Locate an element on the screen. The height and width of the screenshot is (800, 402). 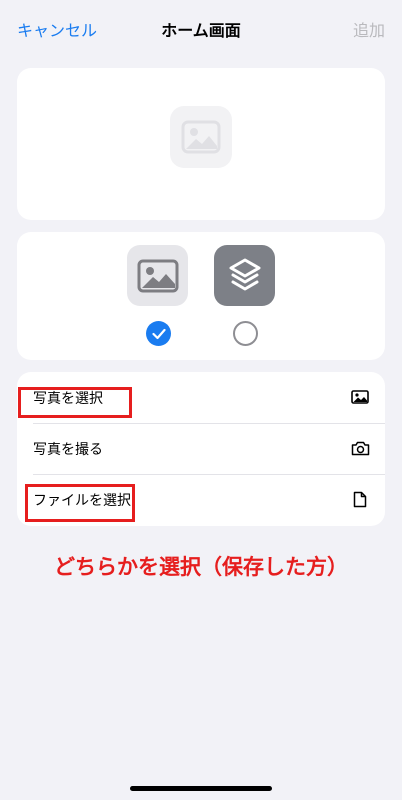
camera-icon is located at coordinates (360, 448).